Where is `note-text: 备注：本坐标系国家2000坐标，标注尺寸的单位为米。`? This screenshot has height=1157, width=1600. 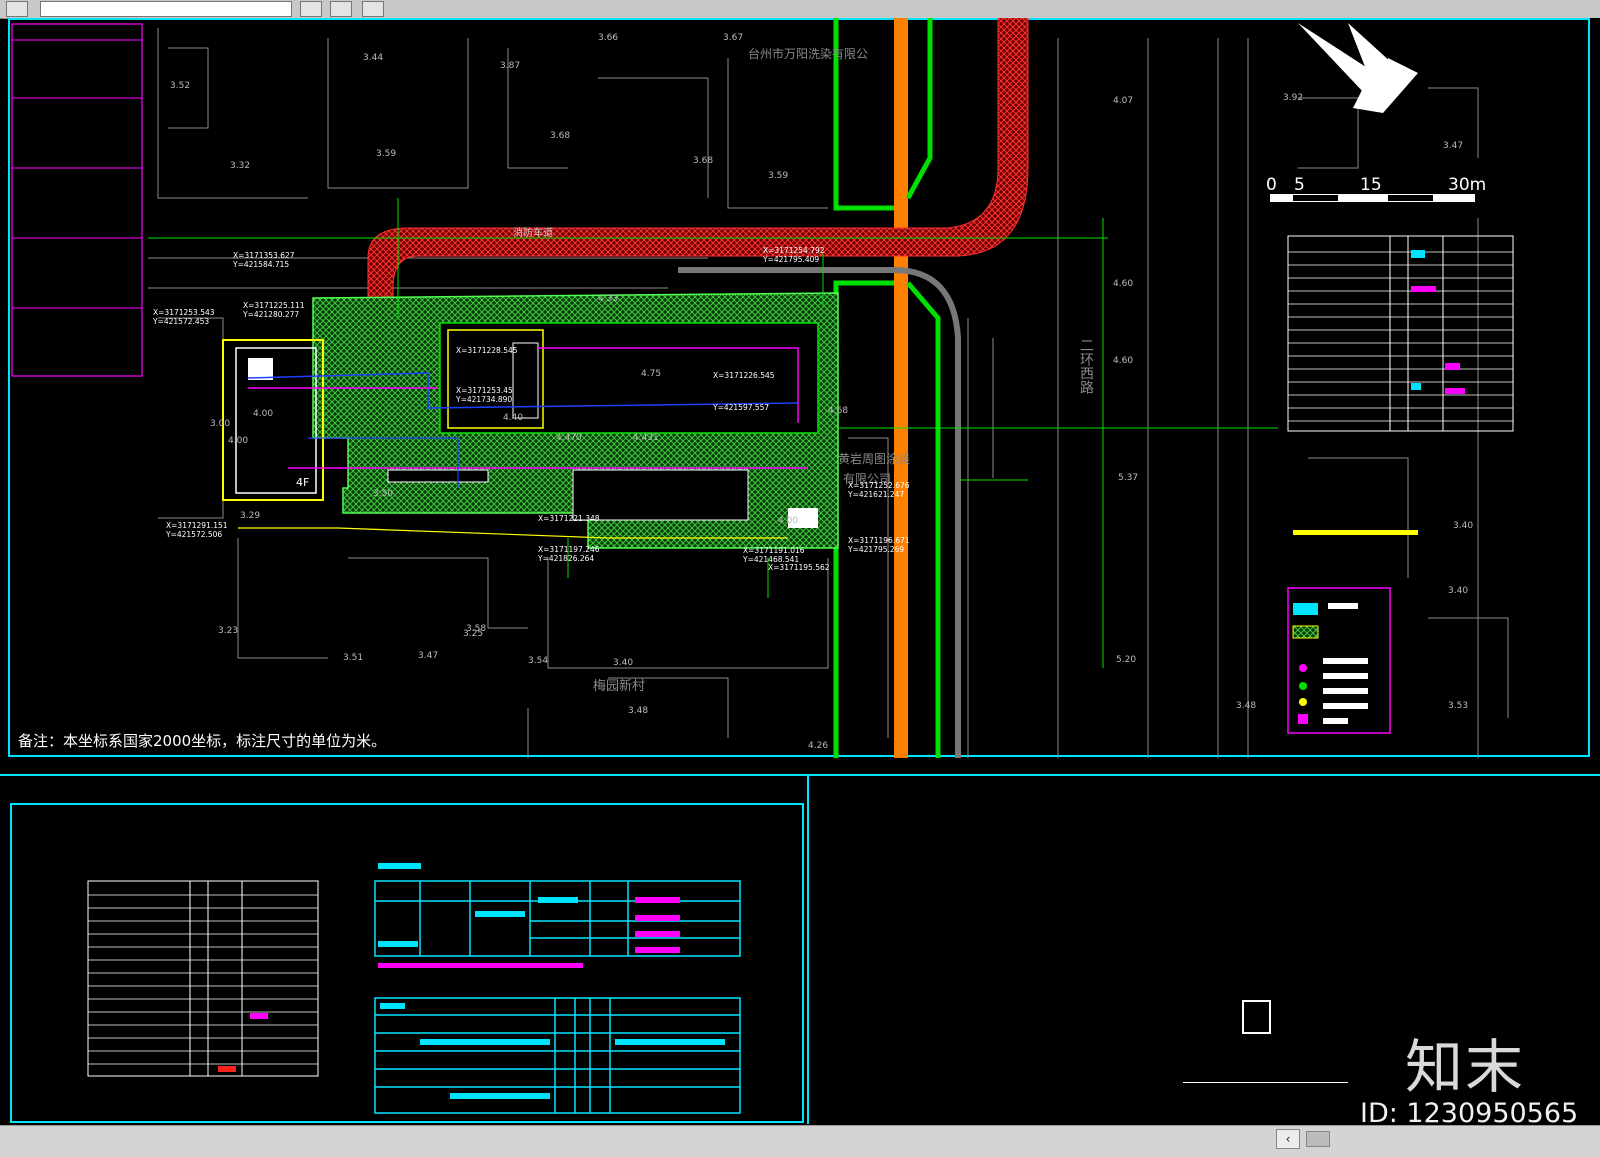
note-text: 备注：本坐标系国家2000坐标，标注尺寸的单位为米。 is located at coordinates (202, 741).